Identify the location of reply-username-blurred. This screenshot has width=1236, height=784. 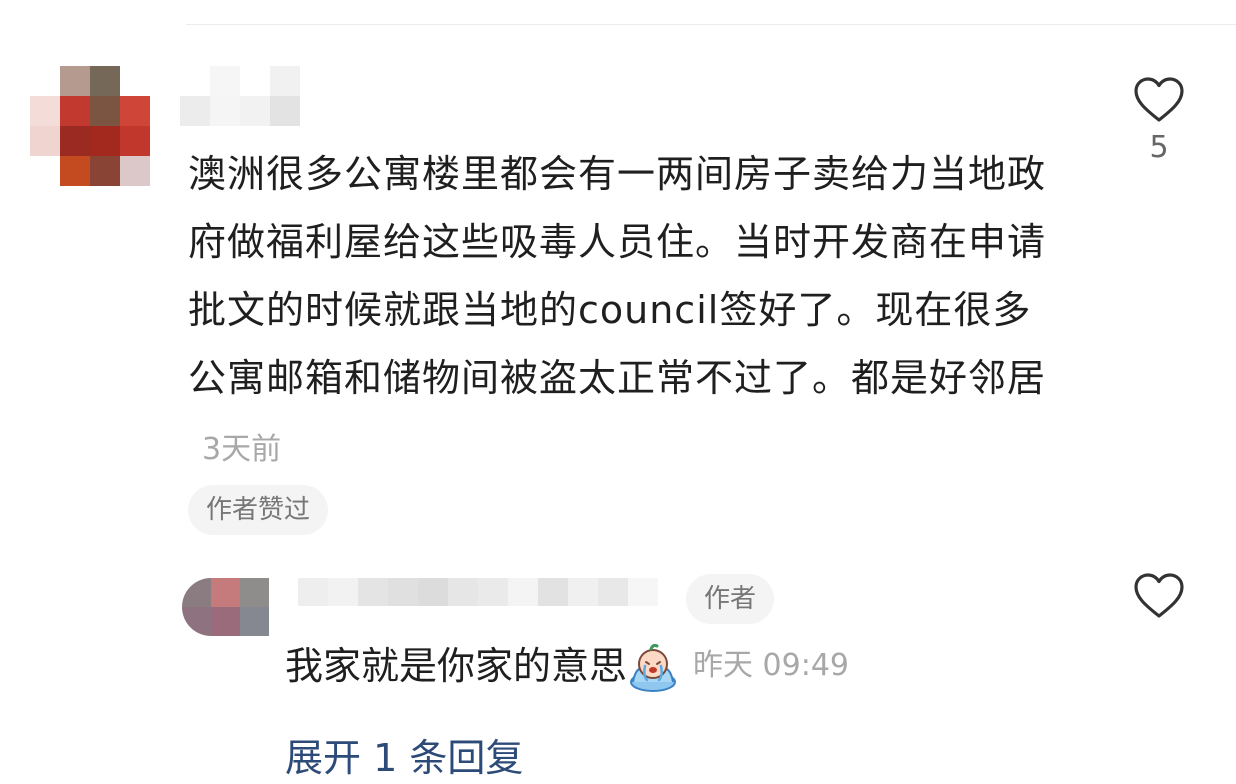
(478, 592).